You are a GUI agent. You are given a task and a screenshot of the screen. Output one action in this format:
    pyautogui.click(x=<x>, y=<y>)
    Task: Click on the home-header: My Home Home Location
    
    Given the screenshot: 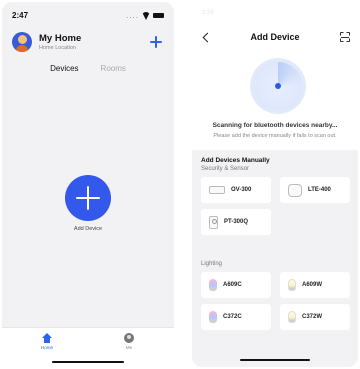 What is the action you would take?
    pyautogui.click(x=88, y=42)
    